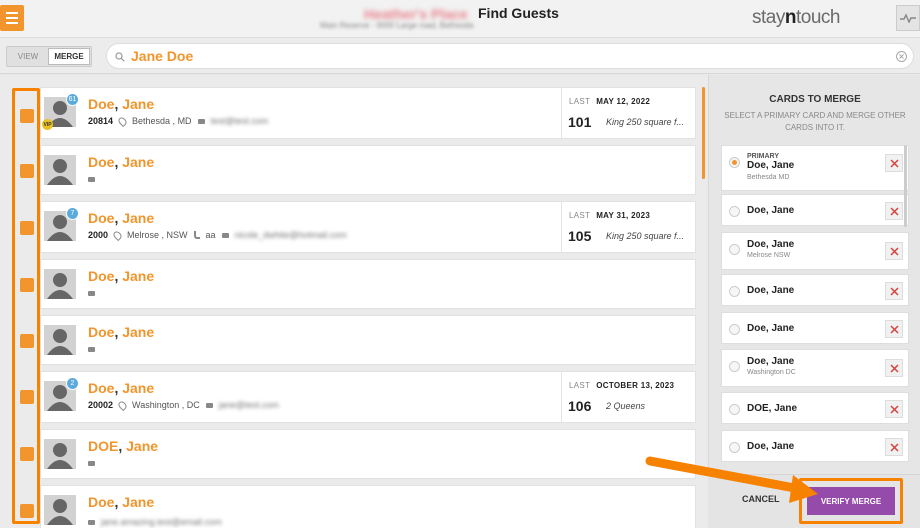 The width and height of the screenshot is (920, 528). I want to click on toolbar: VIEW MERGE Jane Doe, so click(460, 56).